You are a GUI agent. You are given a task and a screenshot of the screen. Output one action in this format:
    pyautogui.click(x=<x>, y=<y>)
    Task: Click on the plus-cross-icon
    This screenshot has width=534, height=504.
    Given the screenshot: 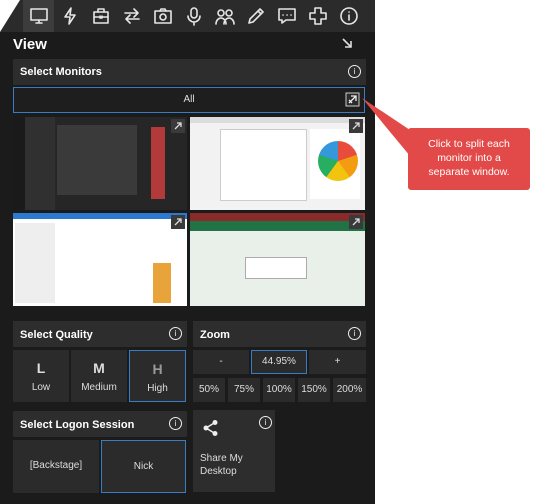 What is the action you would take?
    pyautogui.click(x=317, y=16)
    